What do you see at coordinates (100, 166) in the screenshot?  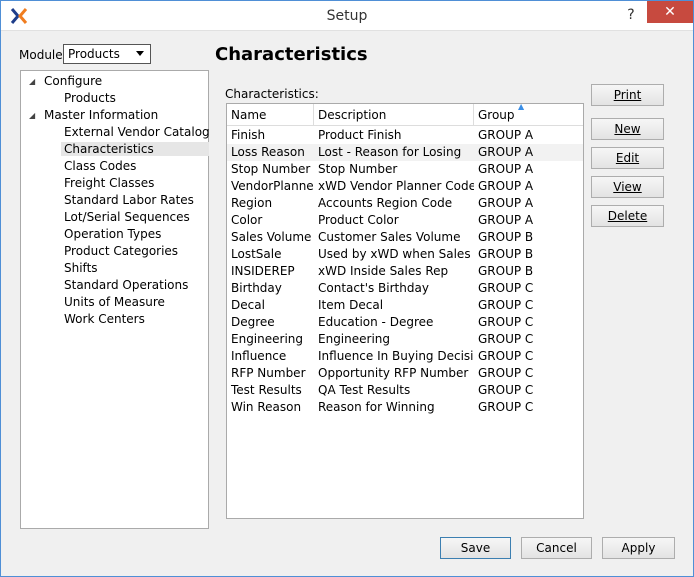 I see `tree-item-class-codes: Class Codes` at bounding box center [100, 166].